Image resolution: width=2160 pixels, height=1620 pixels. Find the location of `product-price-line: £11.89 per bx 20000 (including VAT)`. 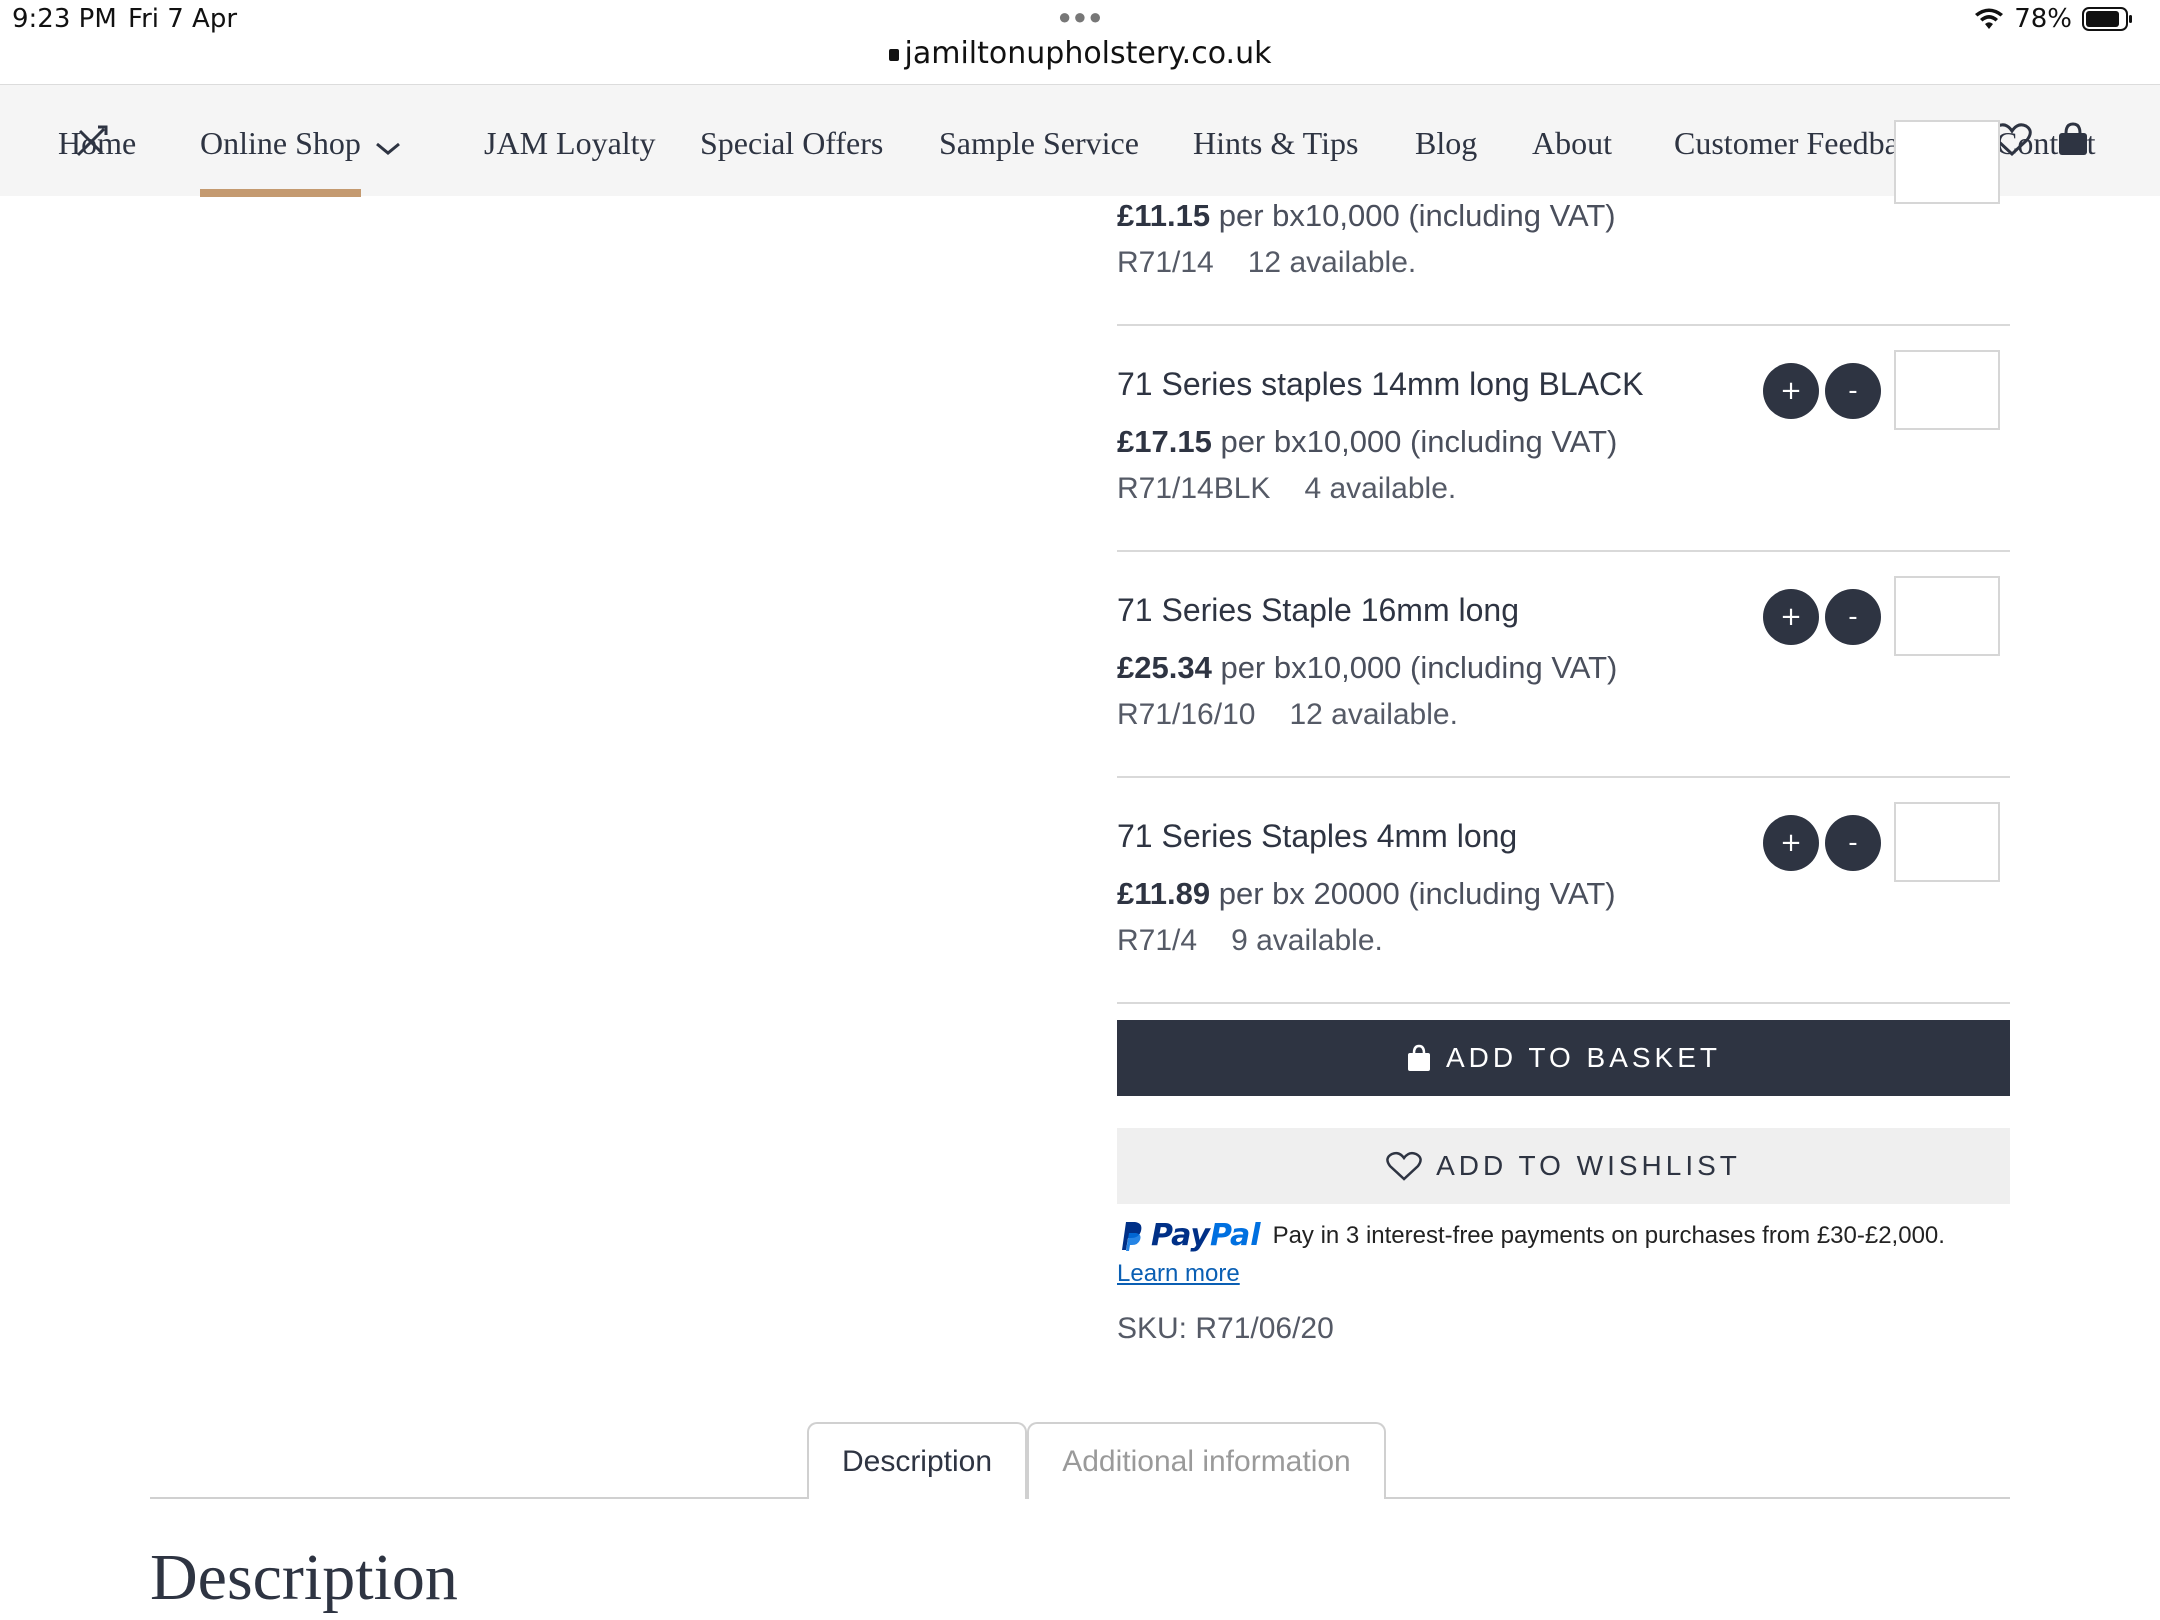

product-price-line: £11.89 per bx 20000 (including VAT) is located at coordinates (1366, 894).